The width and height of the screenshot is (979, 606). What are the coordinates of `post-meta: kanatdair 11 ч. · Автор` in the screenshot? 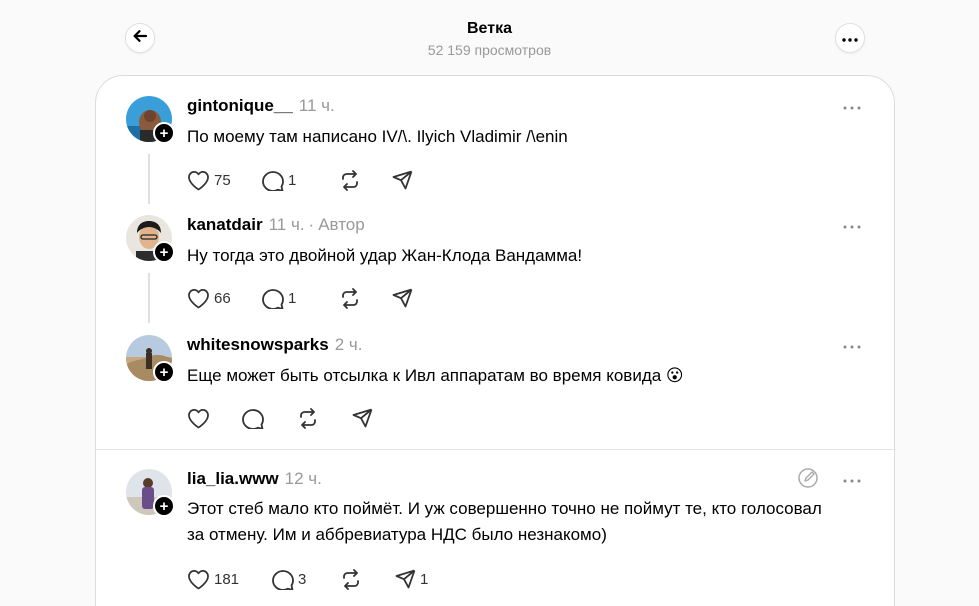 It's located at (276, 224).